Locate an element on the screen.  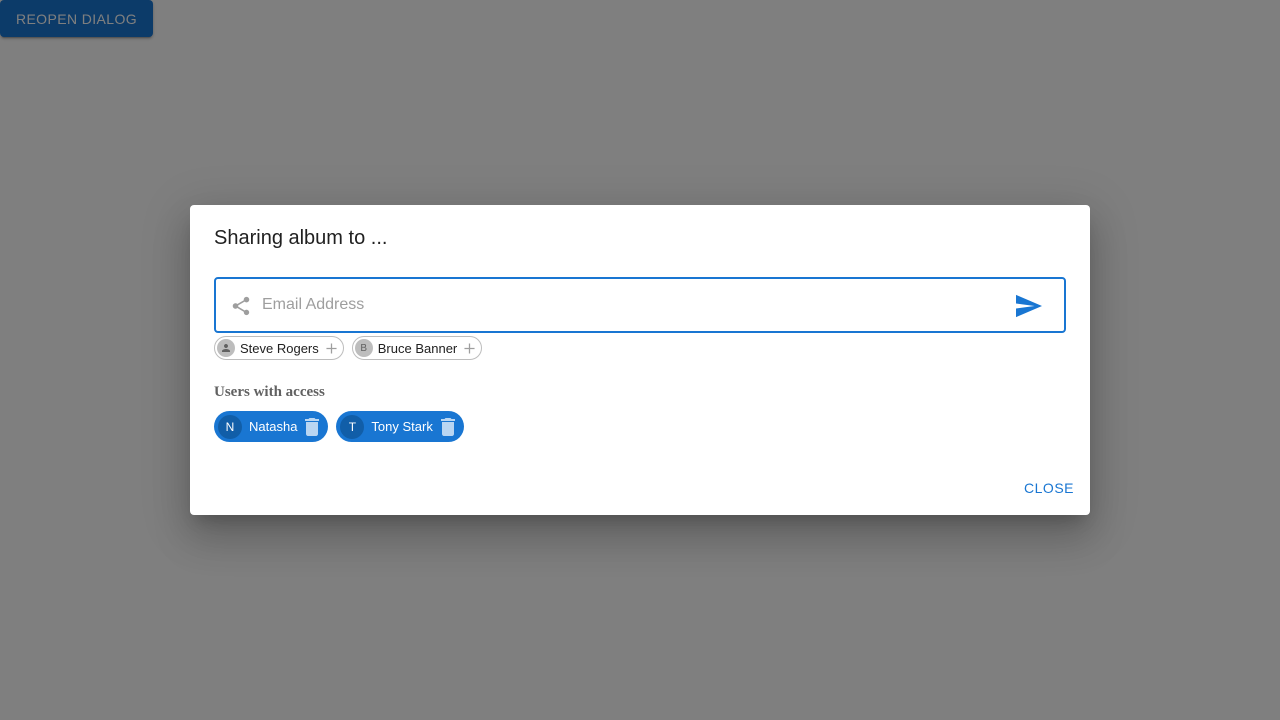
suggestion-chip-bruce-banner: B Bruce Banner is located at coordinates (417, 348).